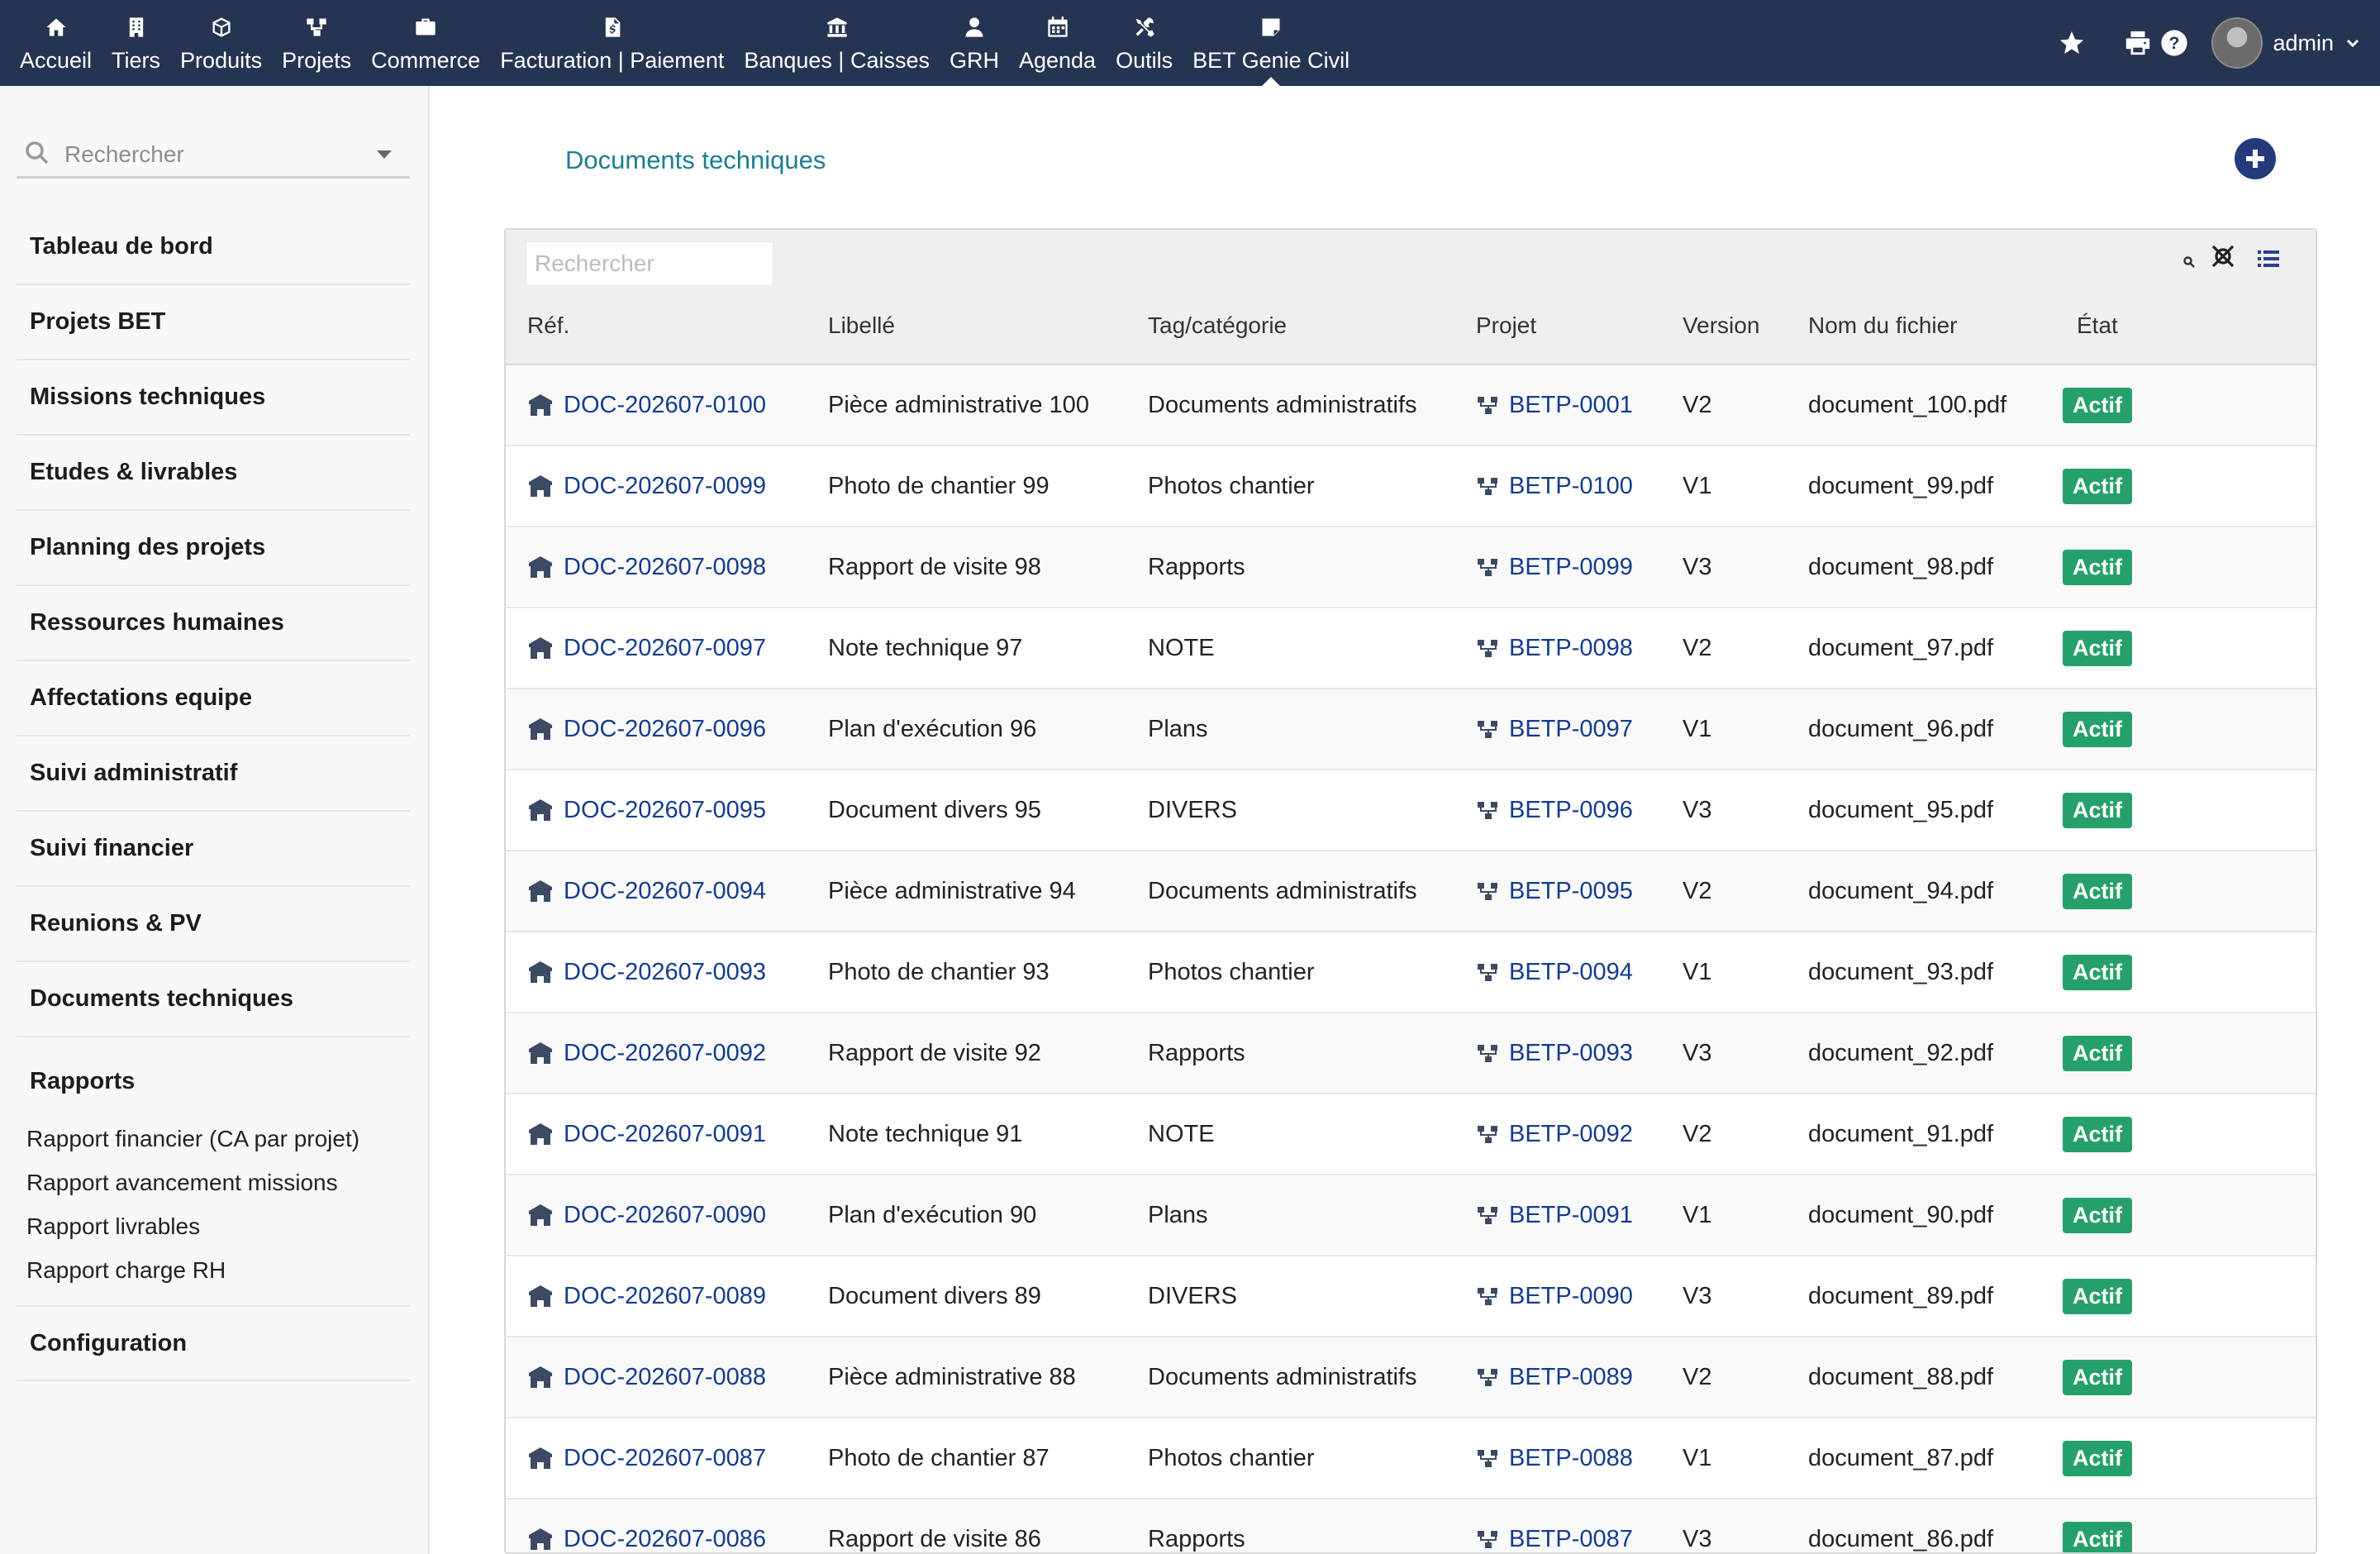  What do you see at coordinates (2237, 43) in the screenshot?
I see `user-avatar` at bounding box center [2237, 43].